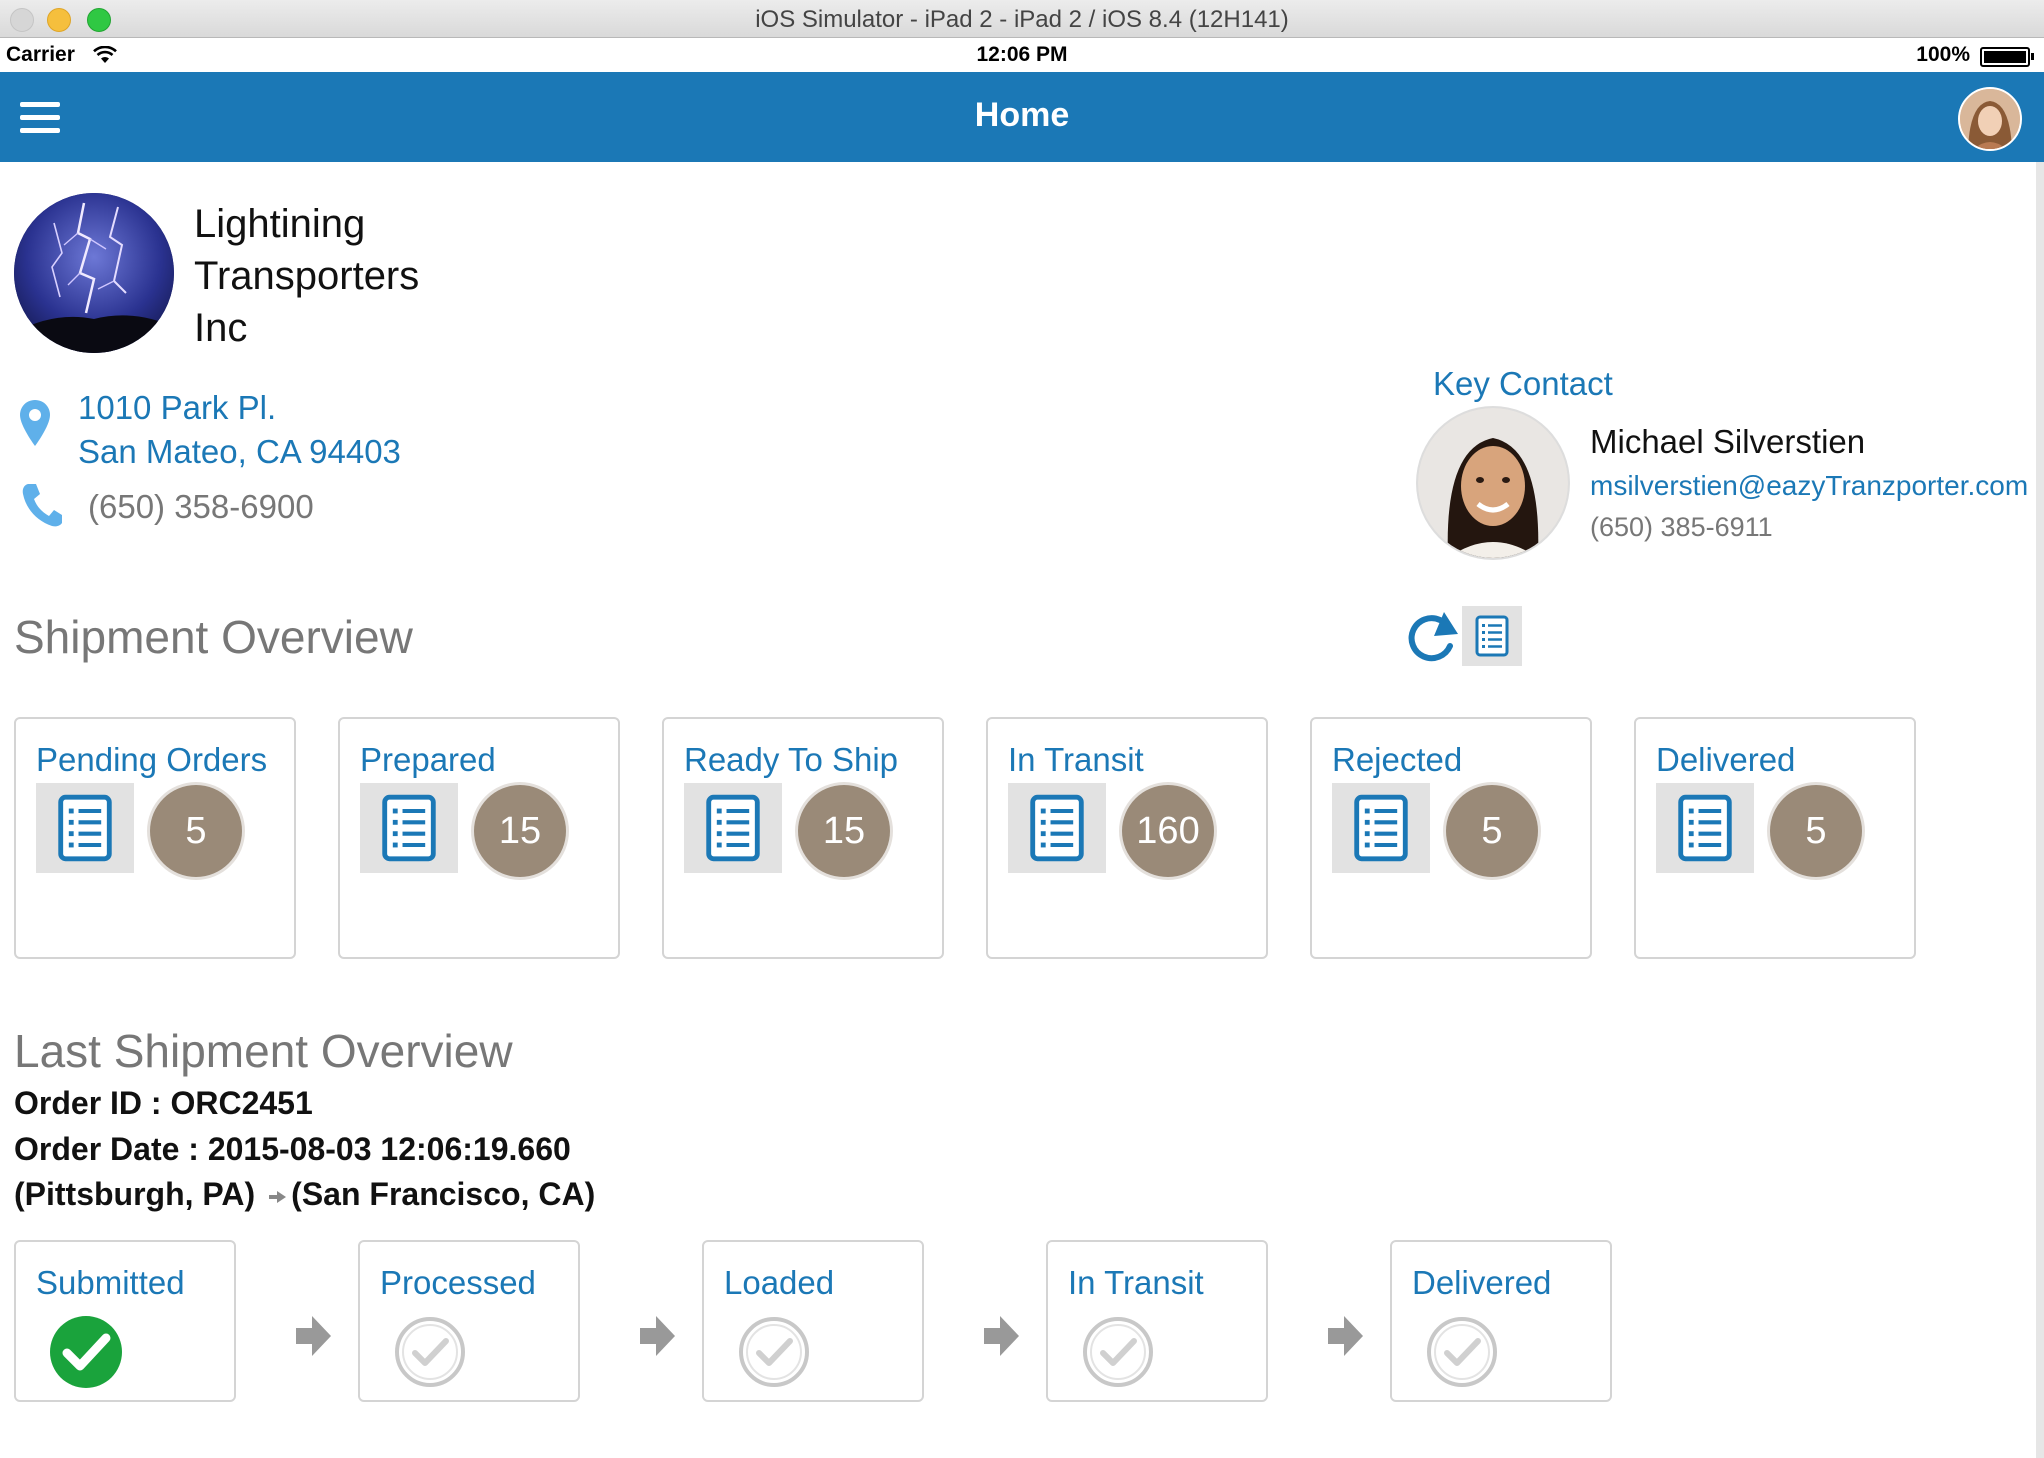 Image resolution: width=2044 pixels, height=1458 pixels. What do you see at coordinates (428, 759) in the screenshot?
I see `card-label: Prepared` at bounding box center [428, 759].